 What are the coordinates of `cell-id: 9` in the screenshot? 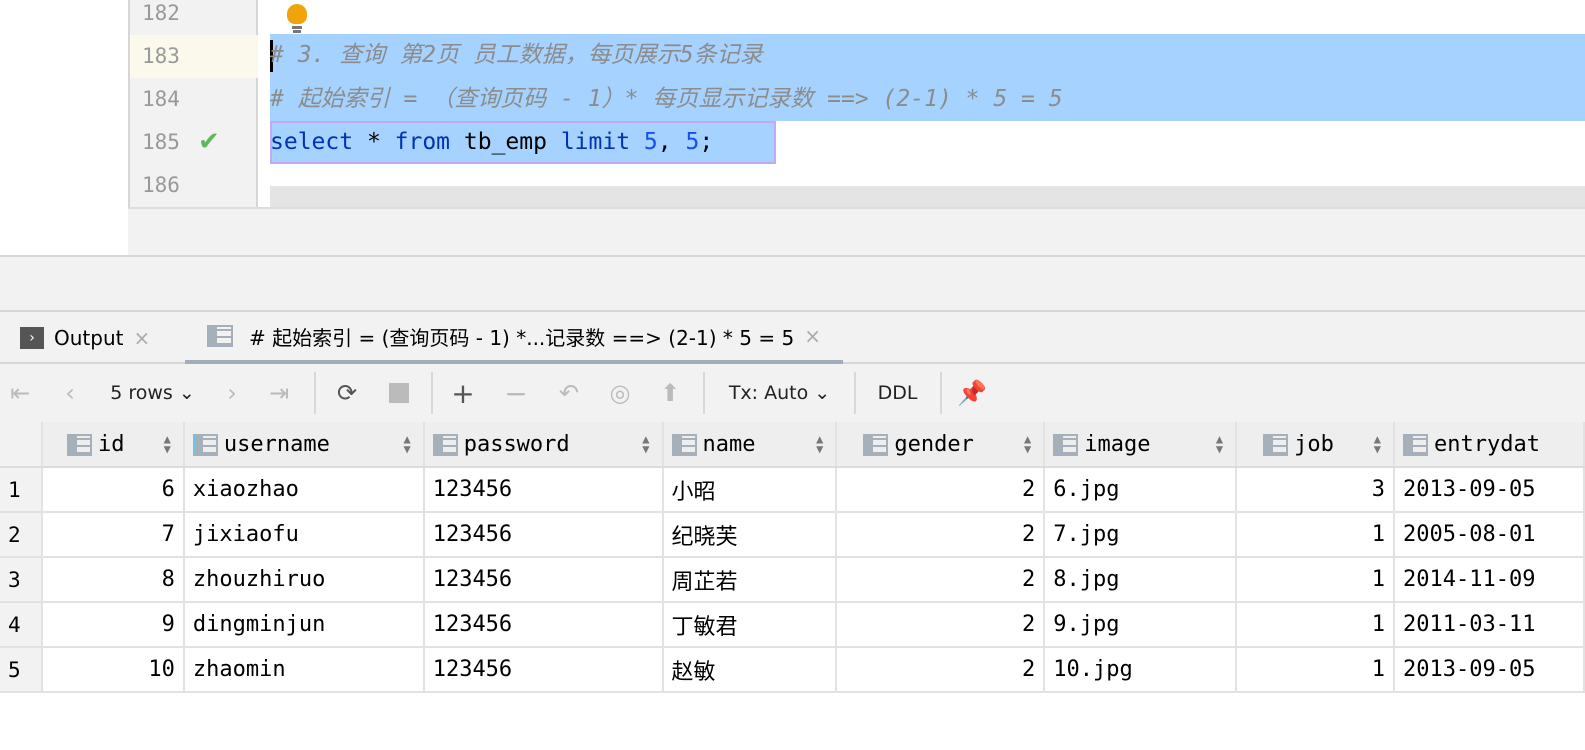 It's located at (113, 625).